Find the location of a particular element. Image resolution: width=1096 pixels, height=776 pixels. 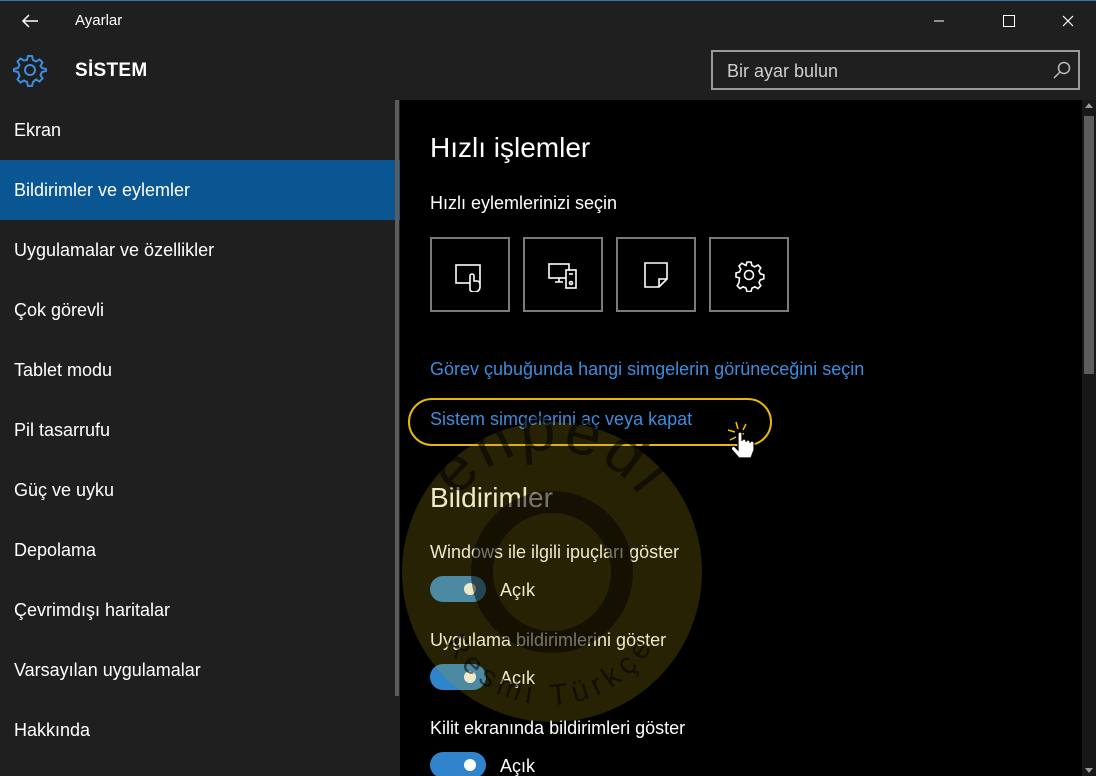

lock-screen-notifications-toggle is located at coordinates (458, 764).